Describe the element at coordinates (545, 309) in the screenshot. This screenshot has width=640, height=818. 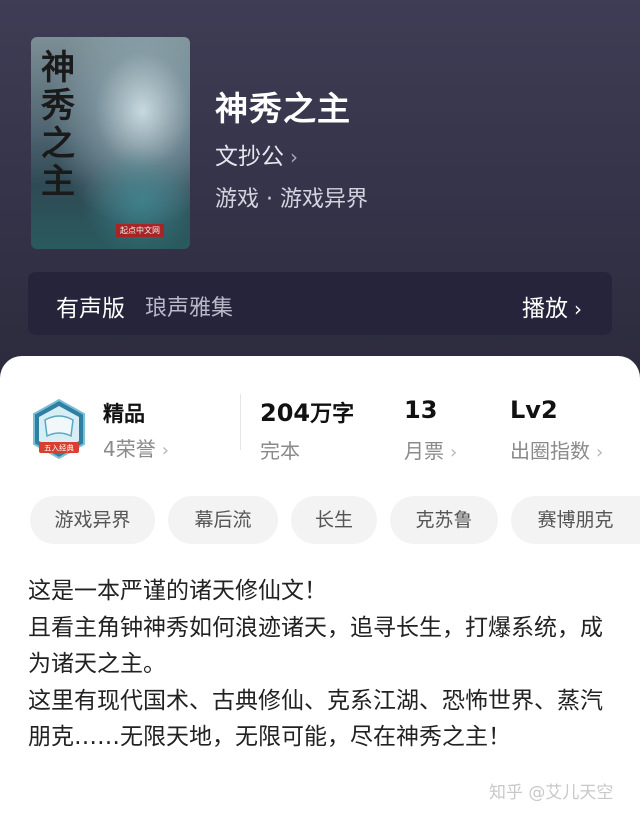
I see `play-label: 播放` at that location.